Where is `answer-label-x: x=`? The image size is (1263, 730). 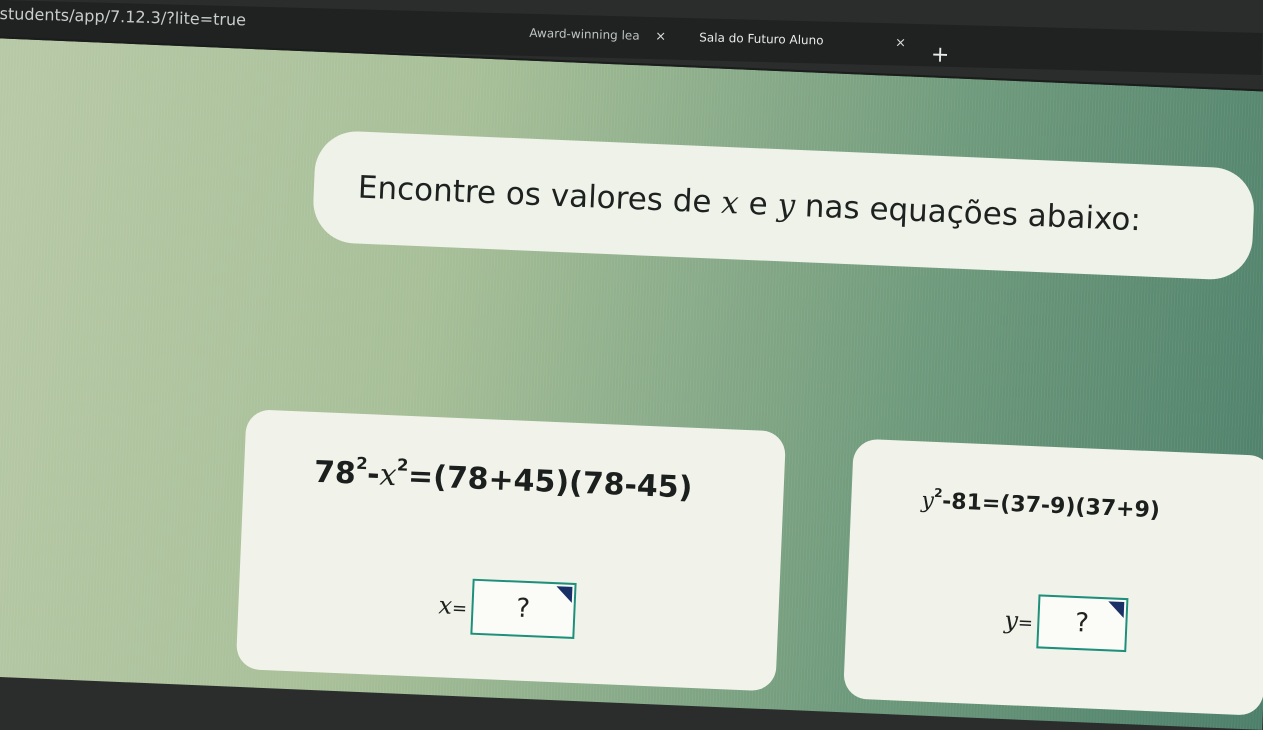 answer-label-x: x= is located at coordinates (453, 605).